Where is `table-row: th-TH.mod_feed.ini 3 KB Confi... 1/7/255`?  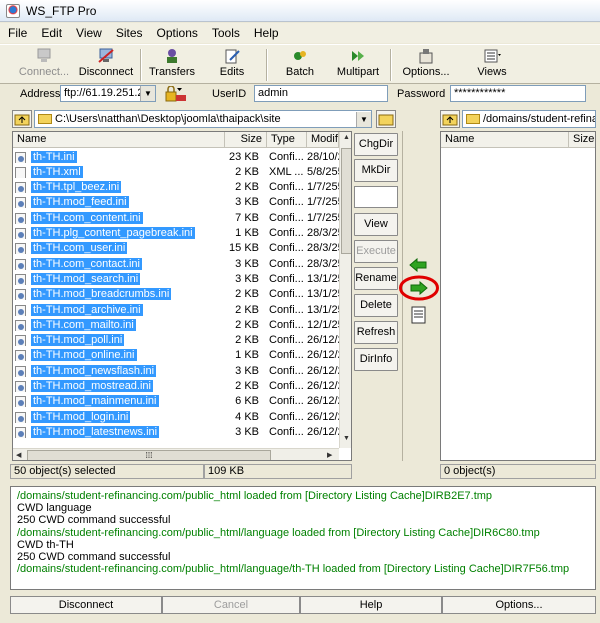 table-row: th-TH.mod_feed.ini 3 KB Confi... 1/7/255 is located at coordinates (181, 202).